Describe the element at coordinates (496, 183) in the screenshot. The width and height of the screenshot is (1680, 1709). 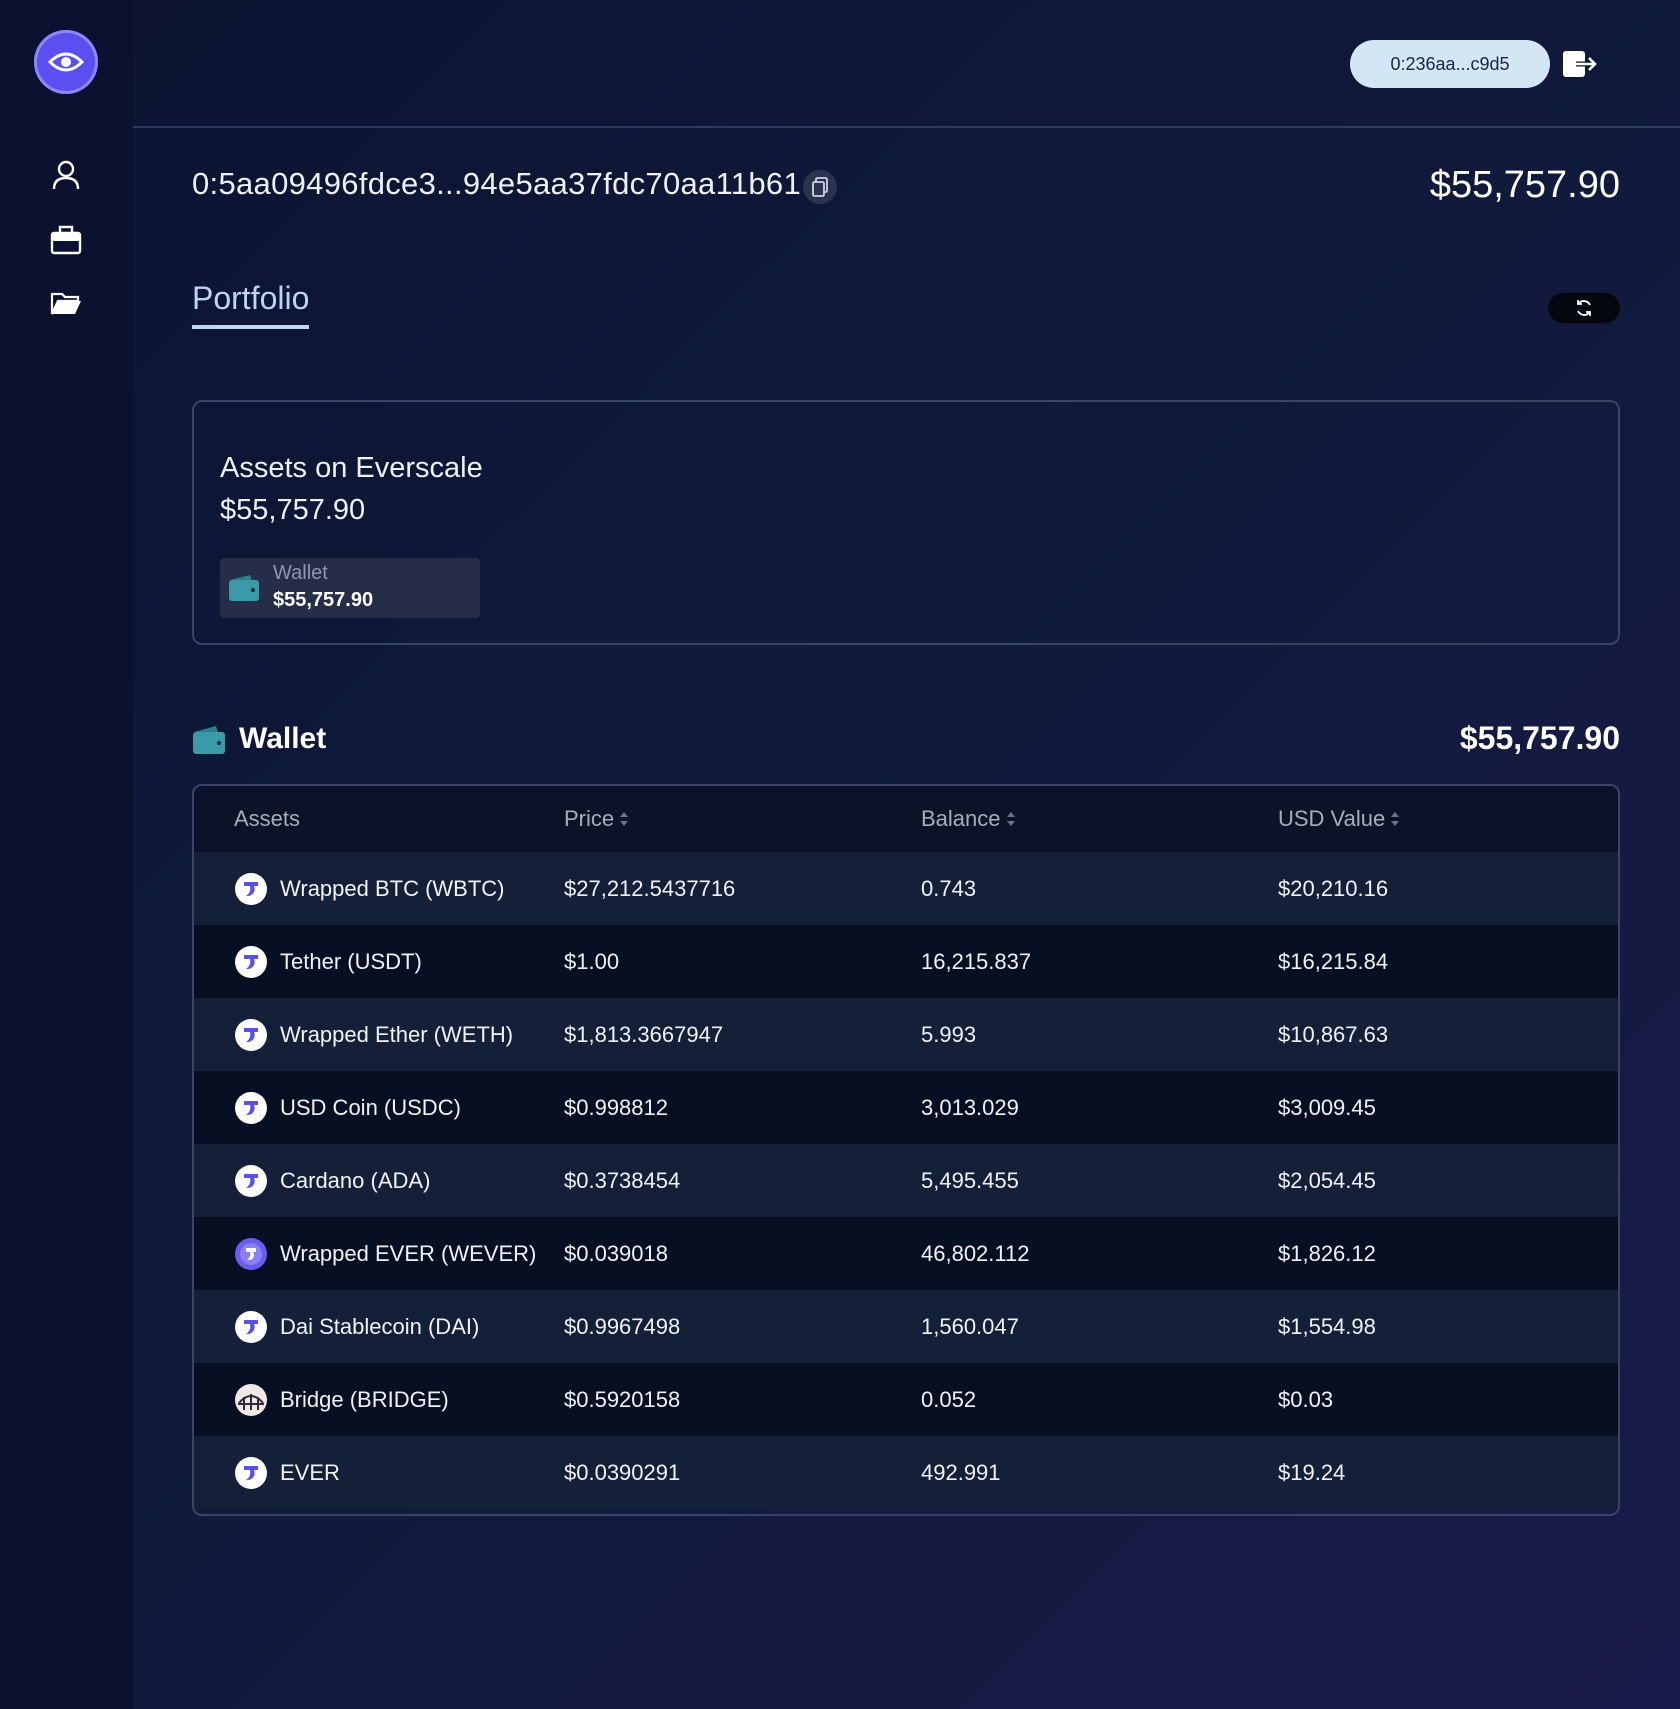
I see `account-address: 0:5aa09496fdce3...94e5aa37fdc70aa11b61` at that location.